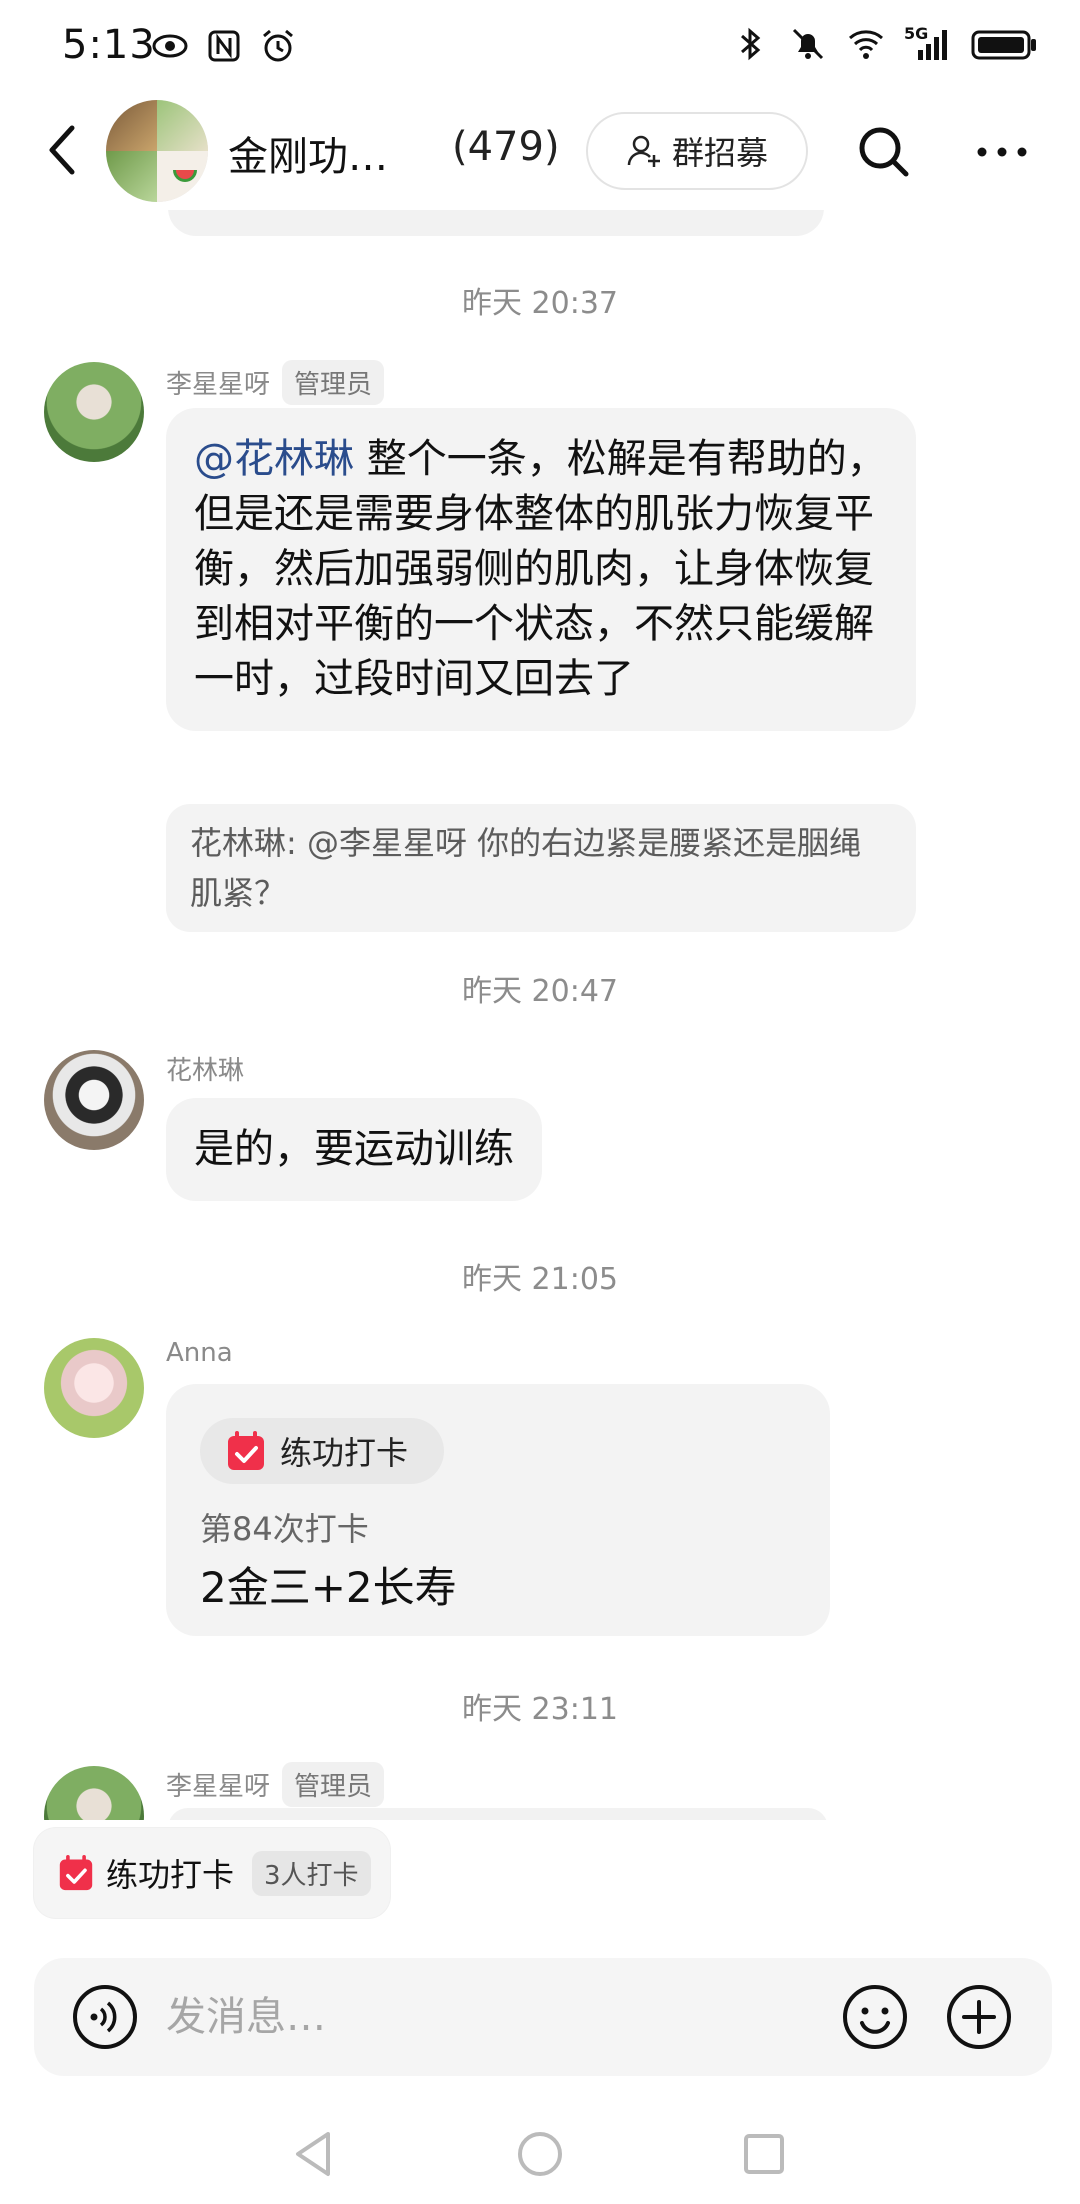 The image size is (1080, 2204). I want to click on bluetooth-icon, so click(751, 44).